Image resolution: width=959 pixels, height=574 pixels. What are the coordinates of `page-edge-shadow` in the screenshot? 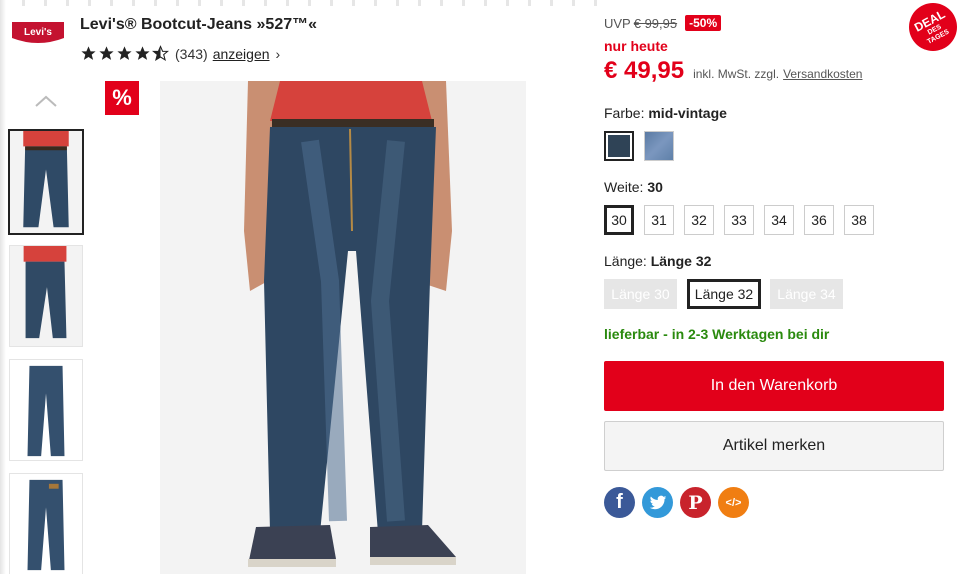 It's located at (3, 287).